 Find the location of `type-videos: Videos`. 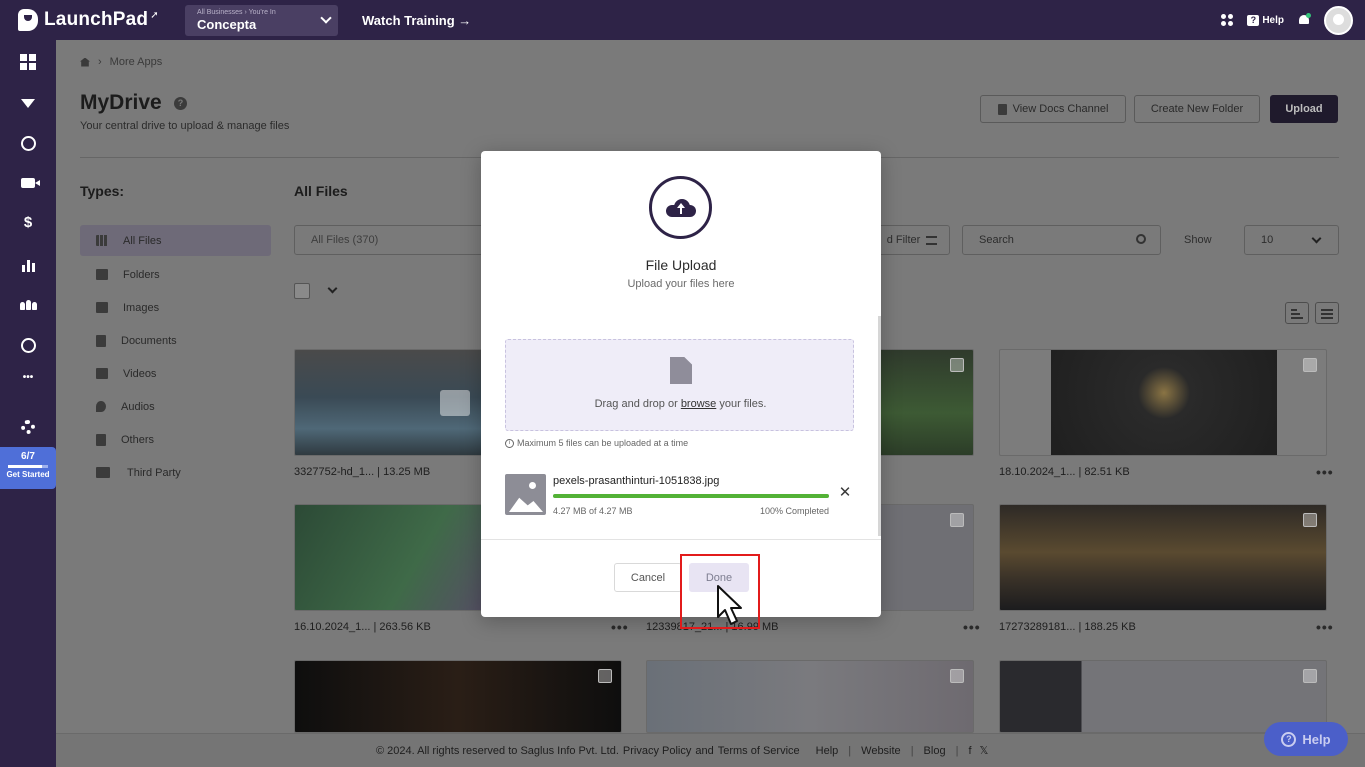

type-videos: Videos is located at coordinates (175, 373).